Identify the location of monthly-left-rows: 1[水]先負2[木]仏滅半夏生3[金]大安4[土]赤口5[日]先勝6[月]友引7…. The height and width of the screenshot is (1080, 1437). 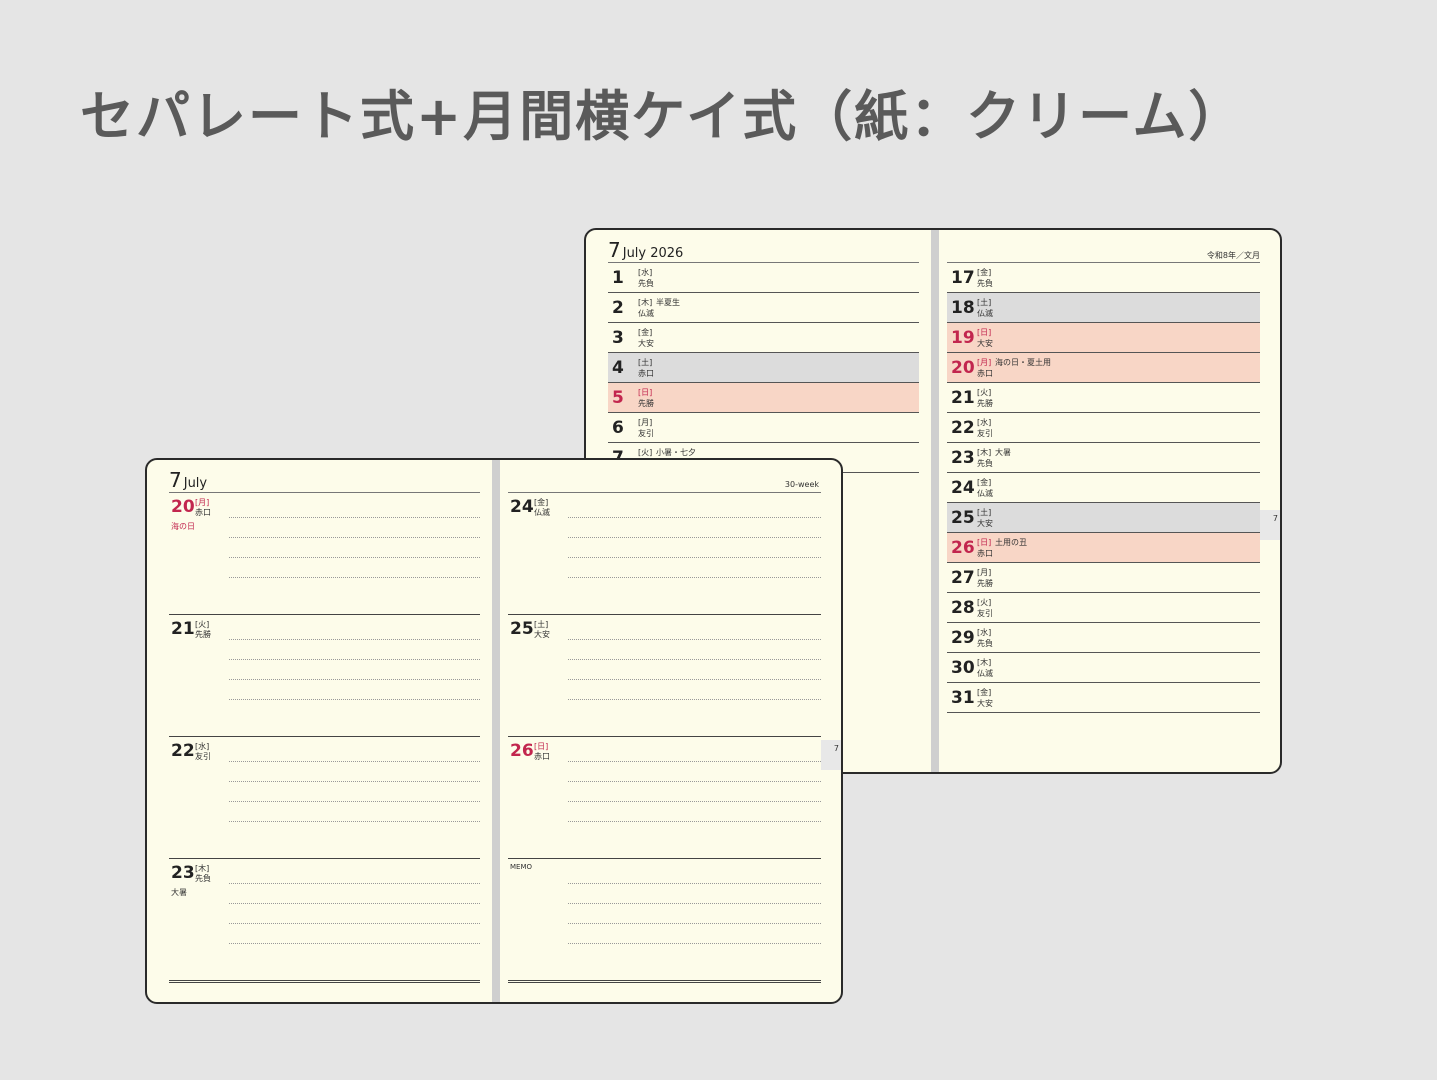
(763, 367).